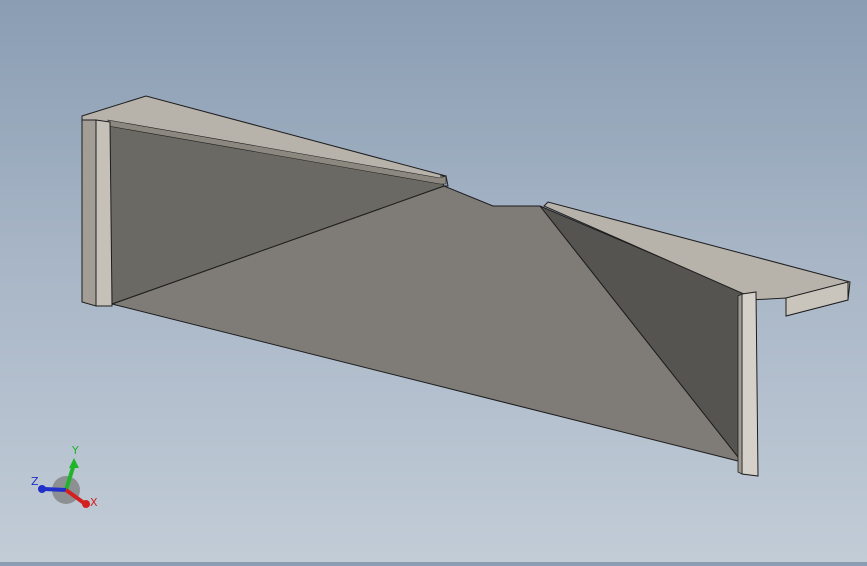  What do you see at coordinates (740, 384) in the screenshot?
I see `right-front-post-side` at bounding box center [740, 384].